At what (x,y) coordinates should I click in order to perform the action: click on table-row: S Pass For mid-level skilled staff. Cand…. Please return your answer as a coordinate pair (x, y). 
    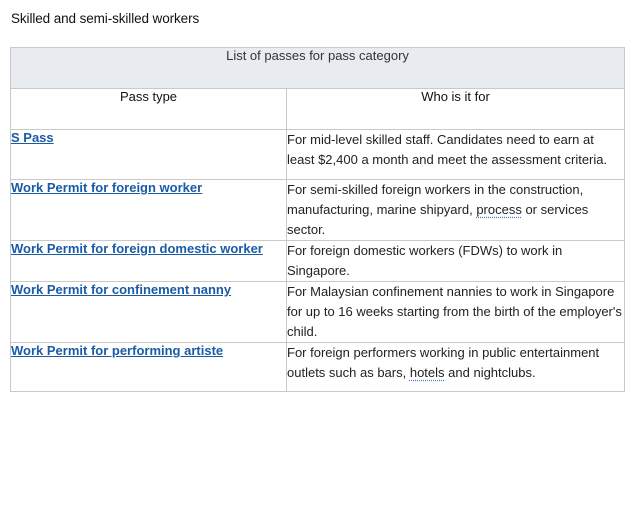
    Looking at the image, I should click on (317, 154).